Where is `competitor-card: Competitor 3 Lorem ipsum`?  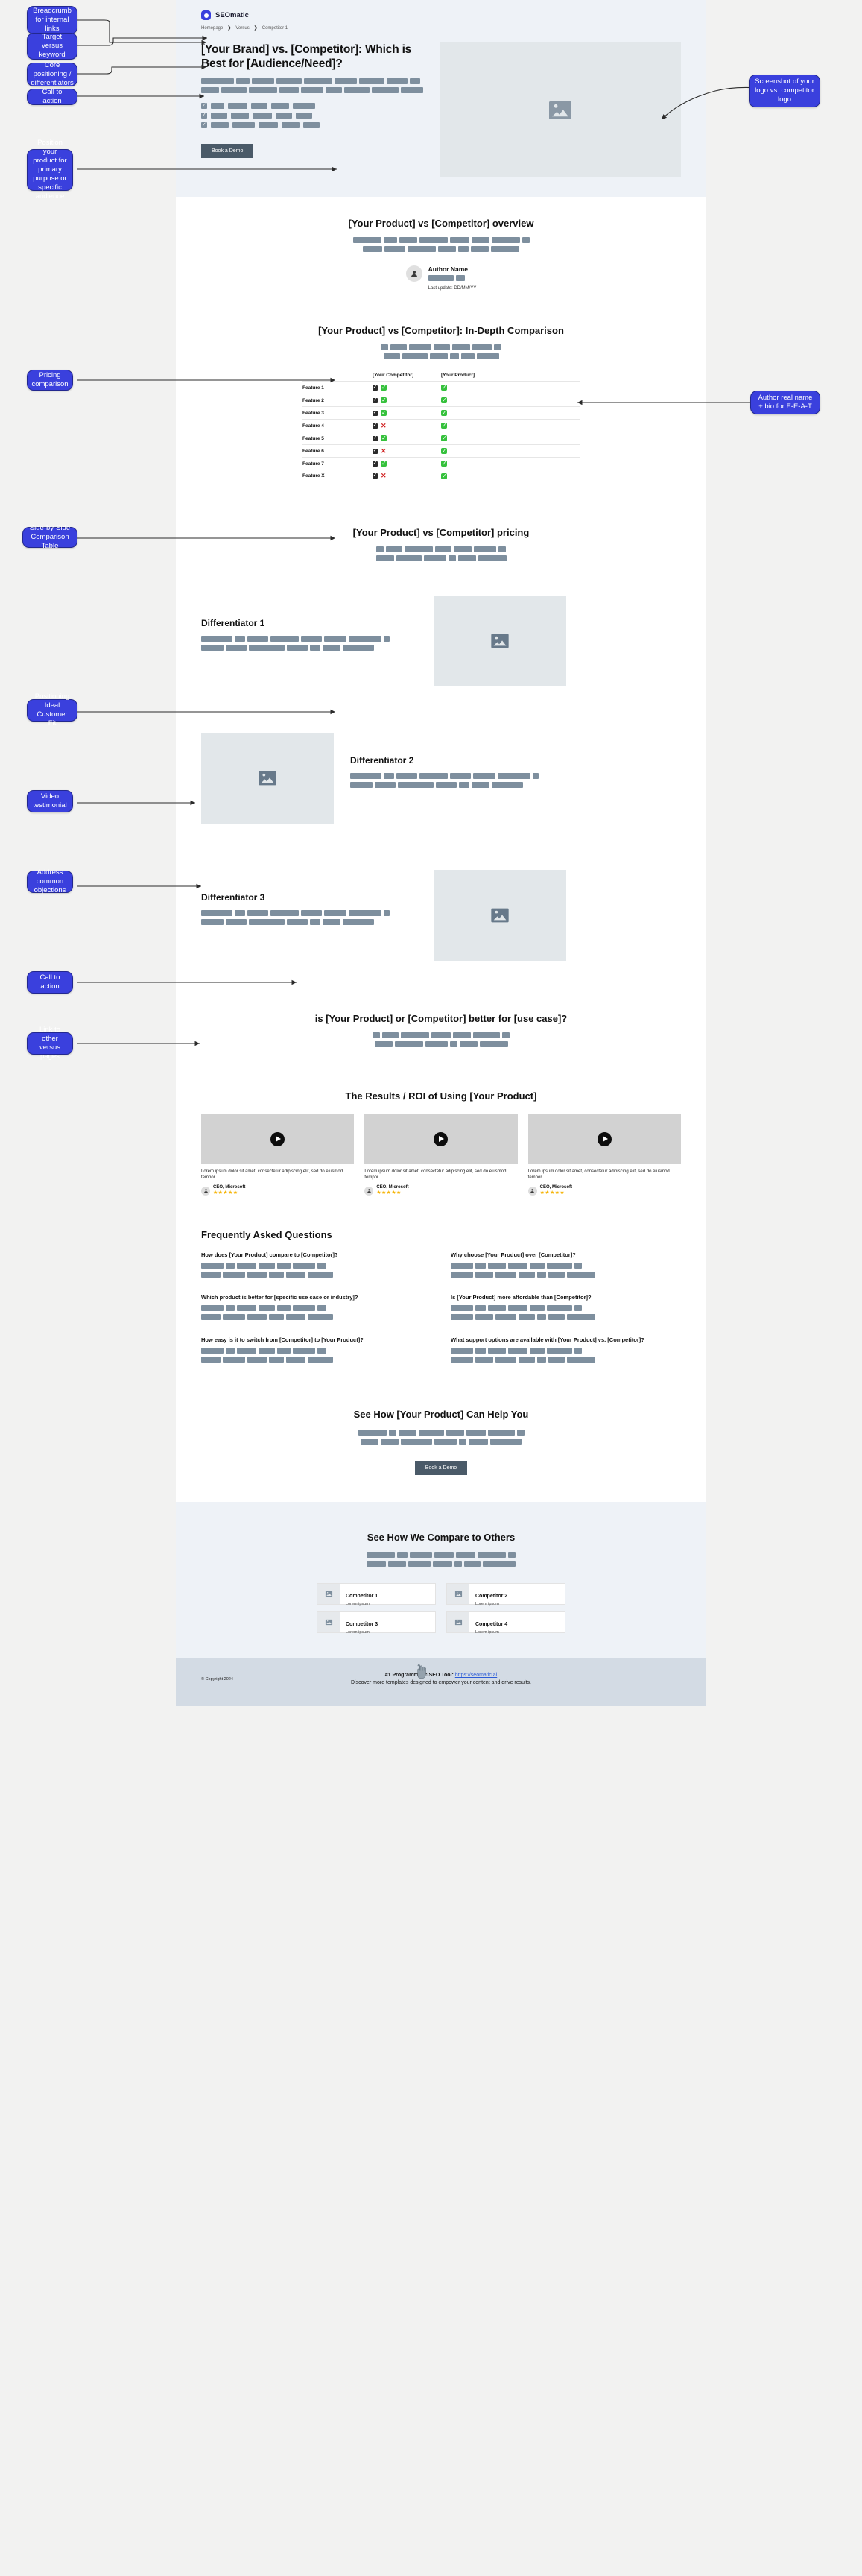
competitor-card: Competitor 3 Lorem ipsum is located at coordinates (376, 1623).